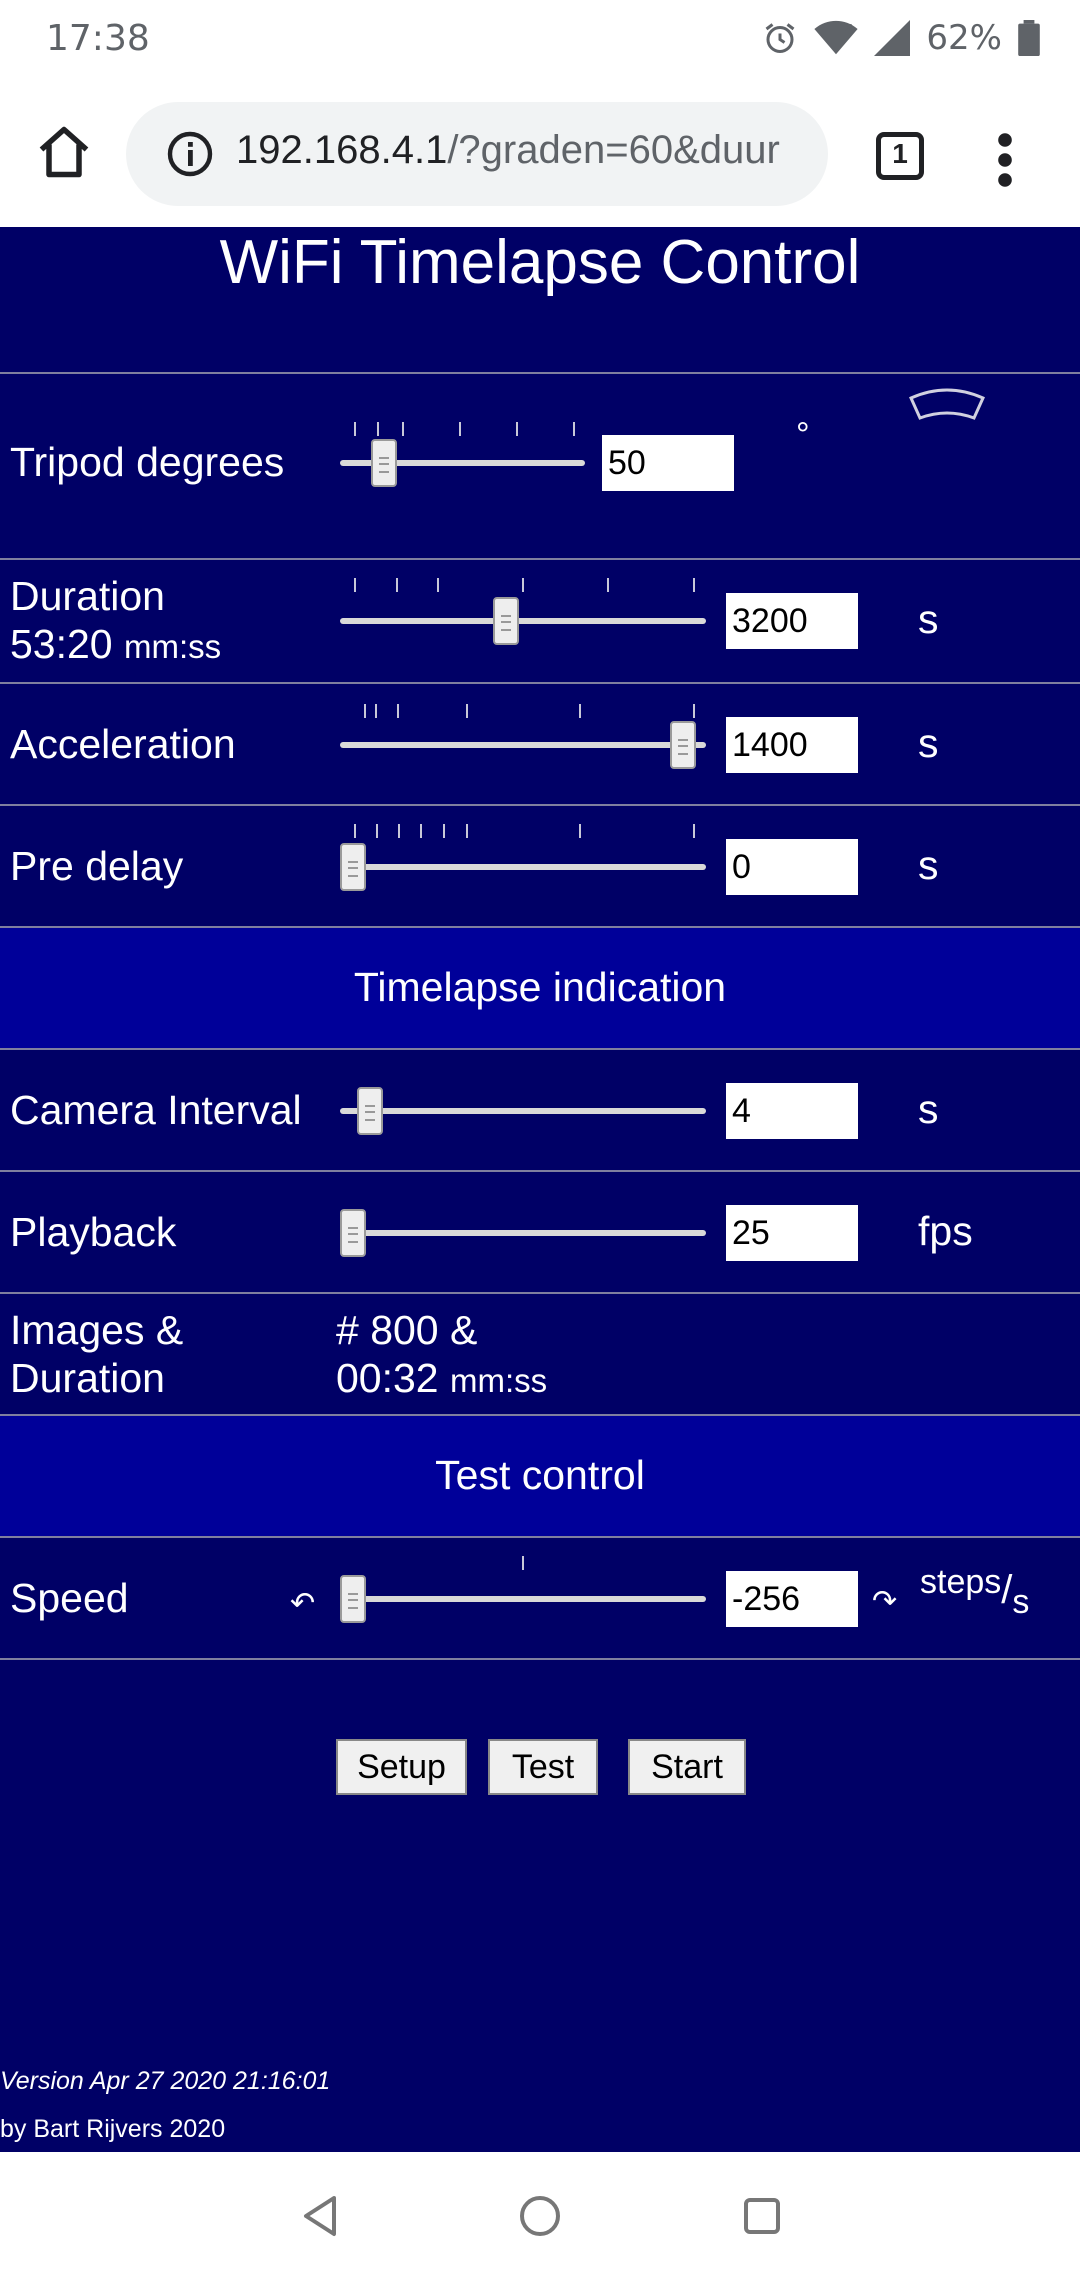 The image size is (1080, 2280). Describe the element at coordinates (64, 152) in the screenshot. I see `home-icon` at that location.